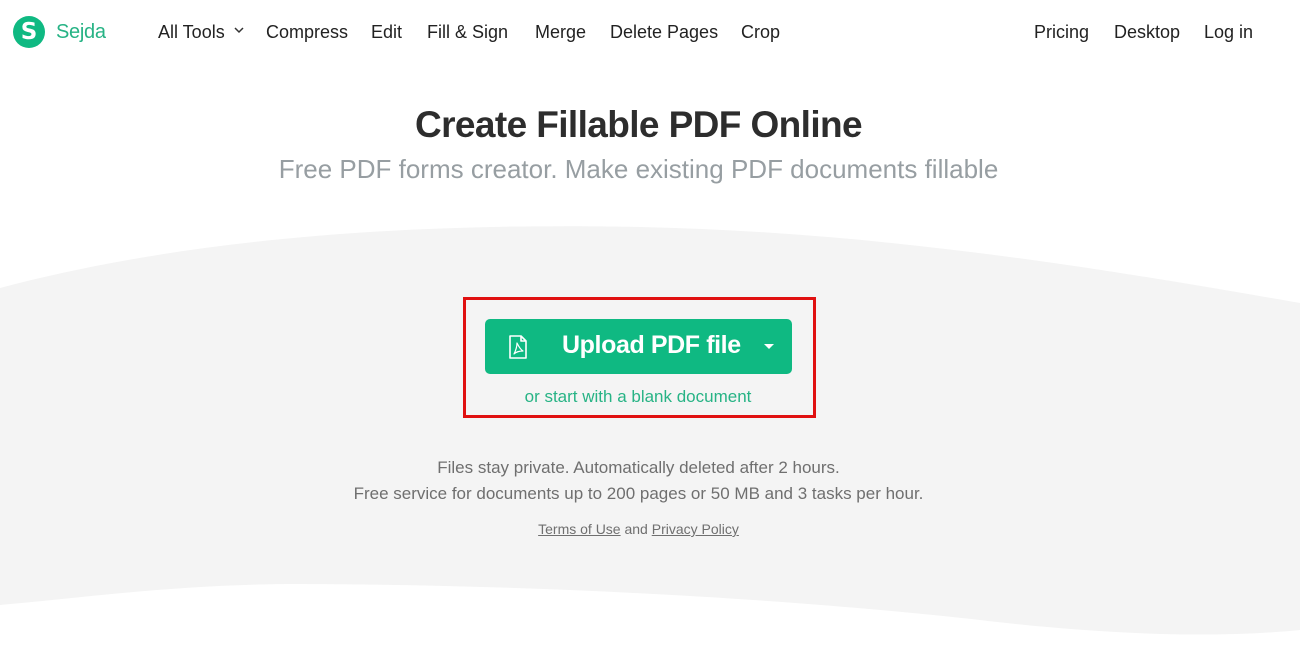 Image resolution: width=1300 pixels, height=653 pixels. What do you see at coordinates (29, 32) in the screenshot?
I see `logo-mark: S` at bounding box center [29, 32].